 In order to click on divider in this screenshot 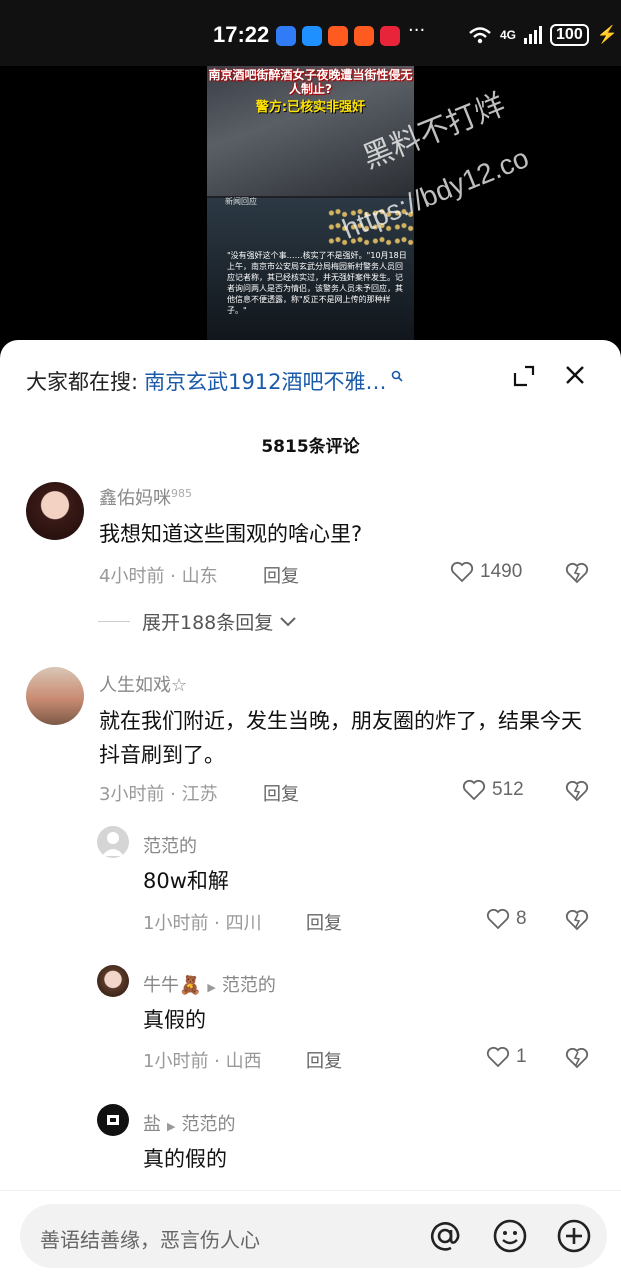, I will do `click(114, 621)`.